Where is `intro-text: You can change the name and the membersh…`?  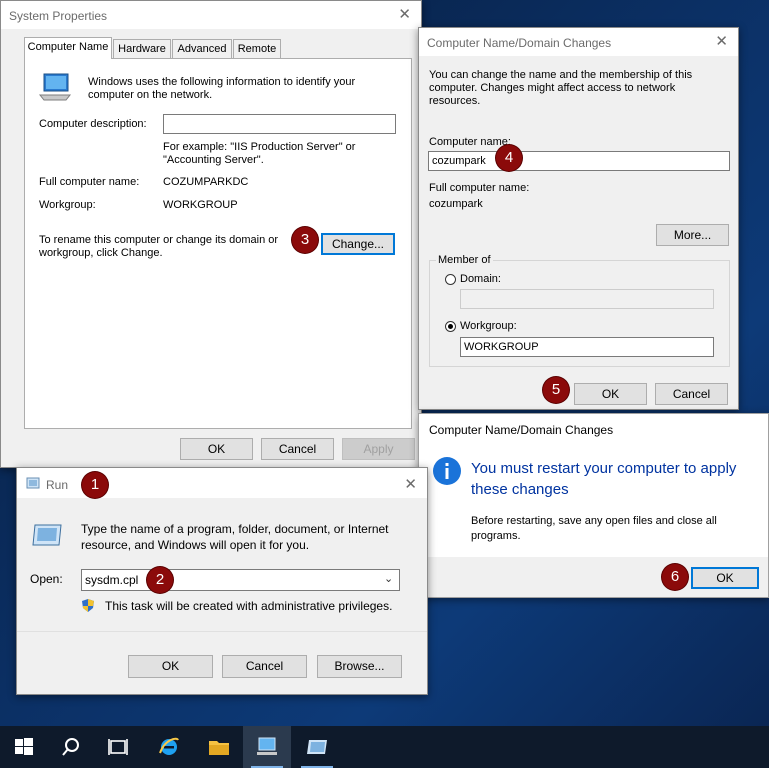 intro-text: You can change the name and the membersh… is located at coordinates (561, 88).